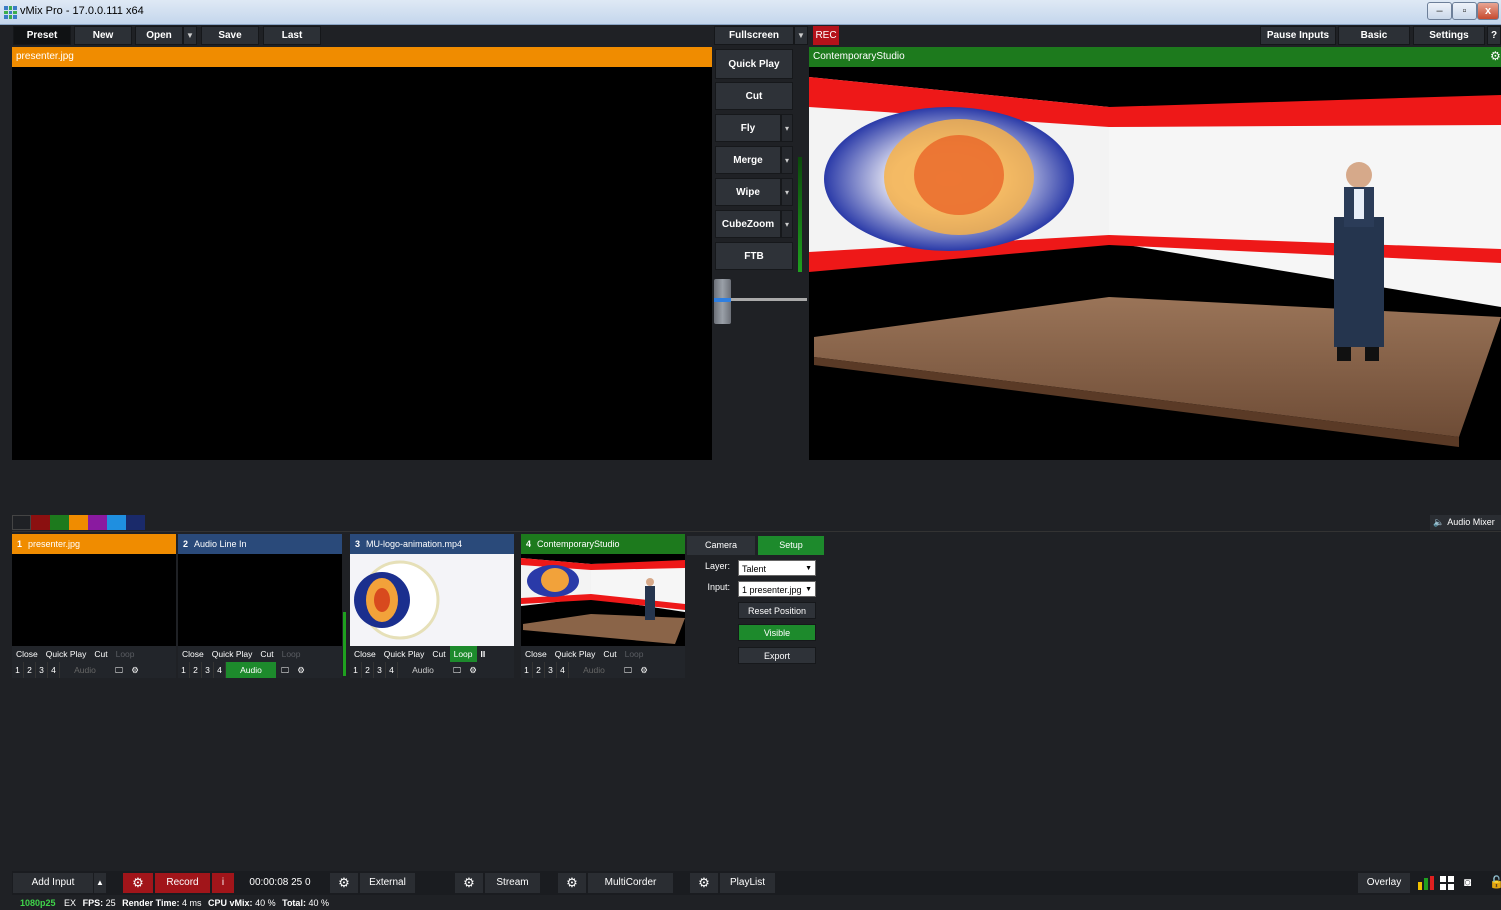 This screenshot has width=1501, height=910. I want to click on cubezoom-transition-button: CubeZoom, so click(748, 224).